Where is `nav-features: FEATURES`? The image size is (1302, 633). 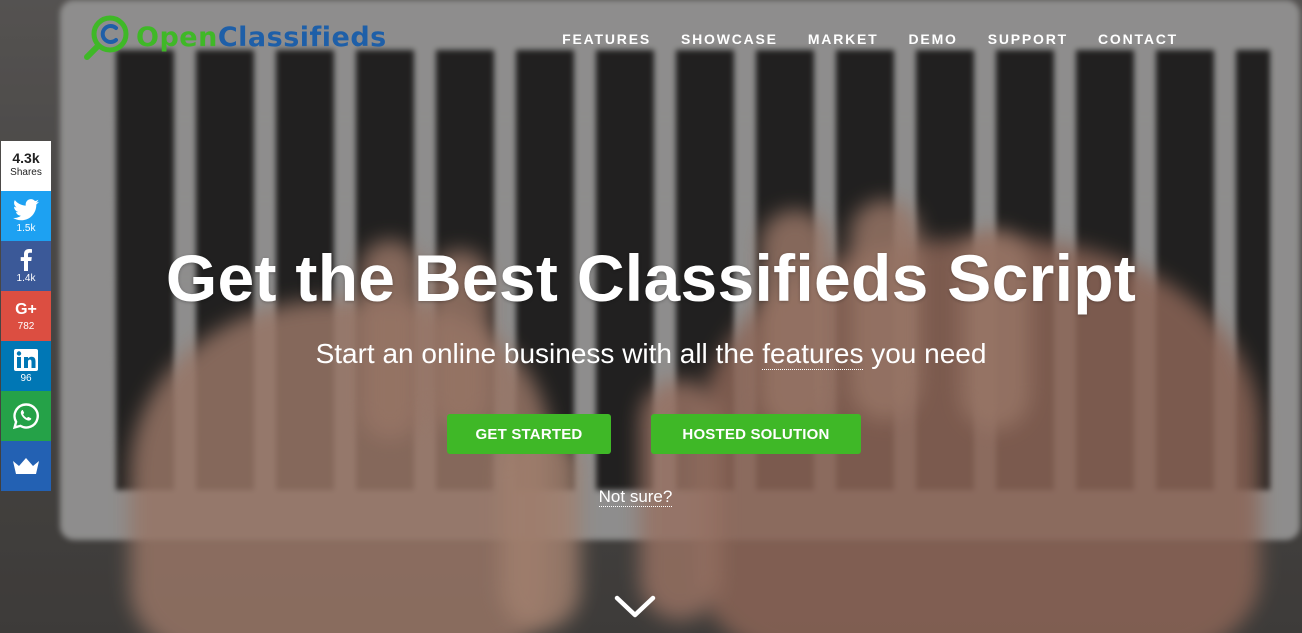 nav-features: FEATURES is located at coordinates (606, 39).